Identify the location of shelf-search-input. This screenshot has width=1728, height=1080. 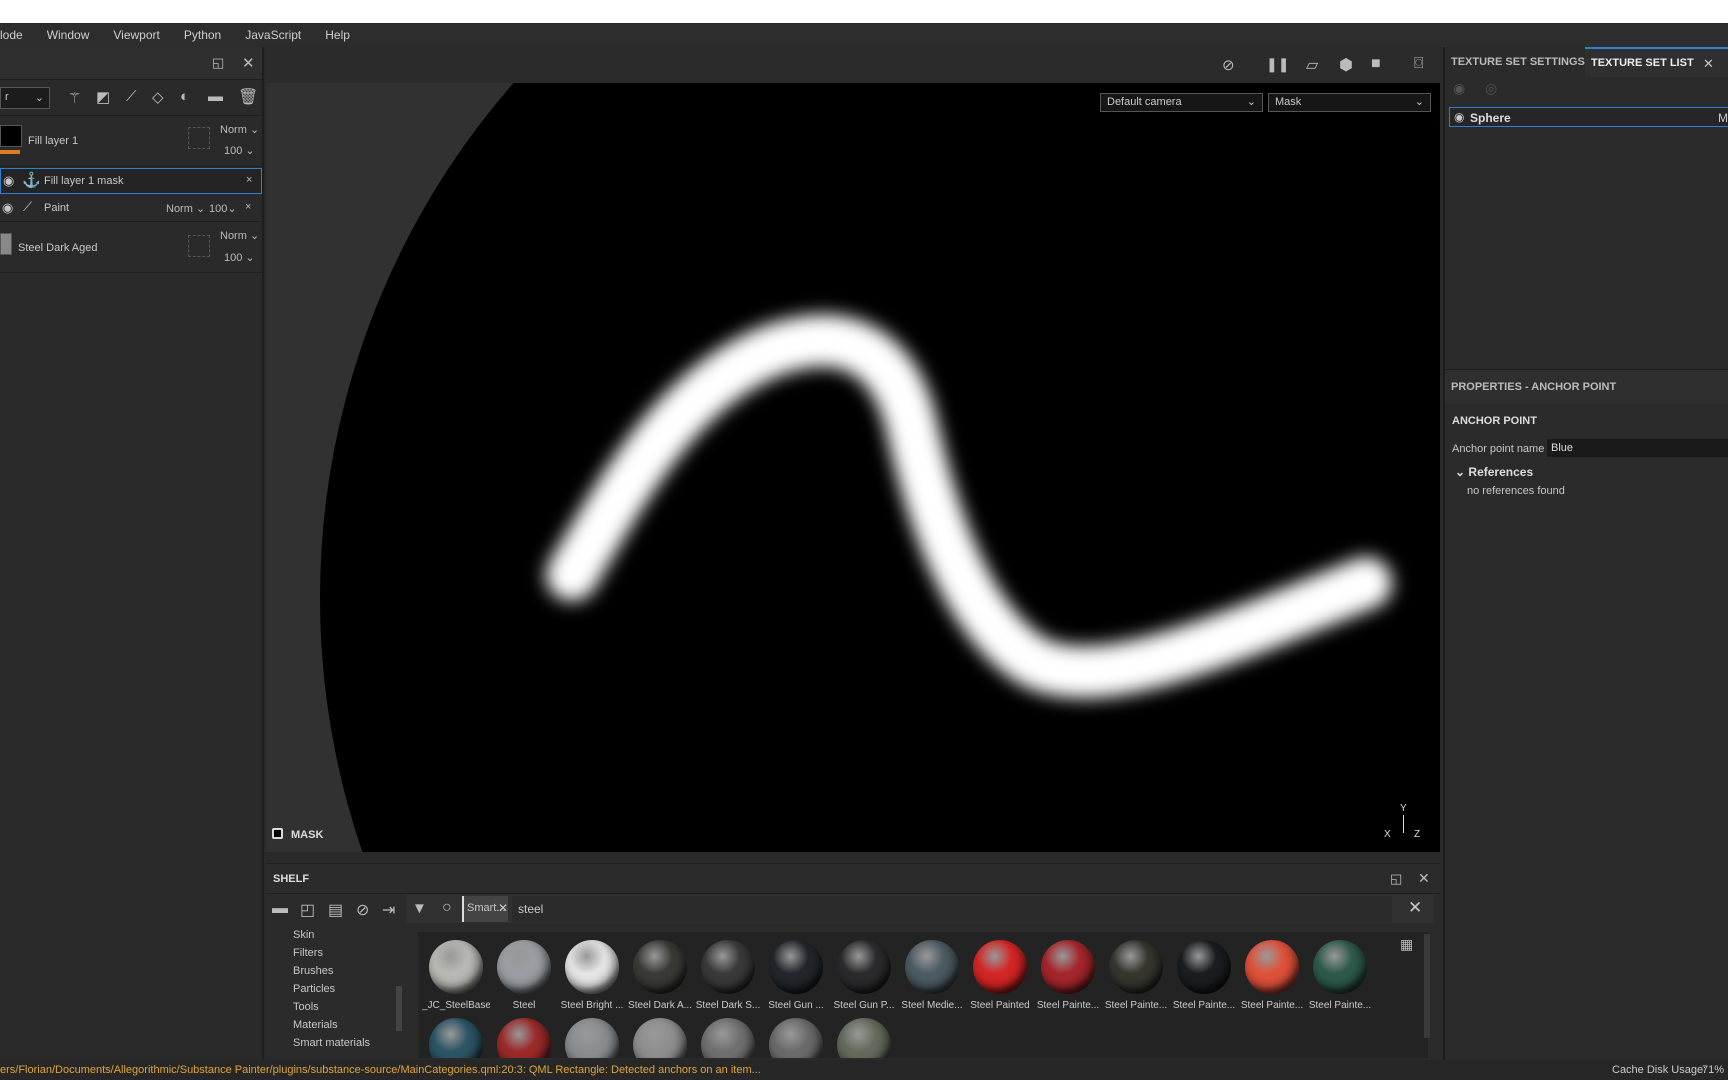
(952, 909).